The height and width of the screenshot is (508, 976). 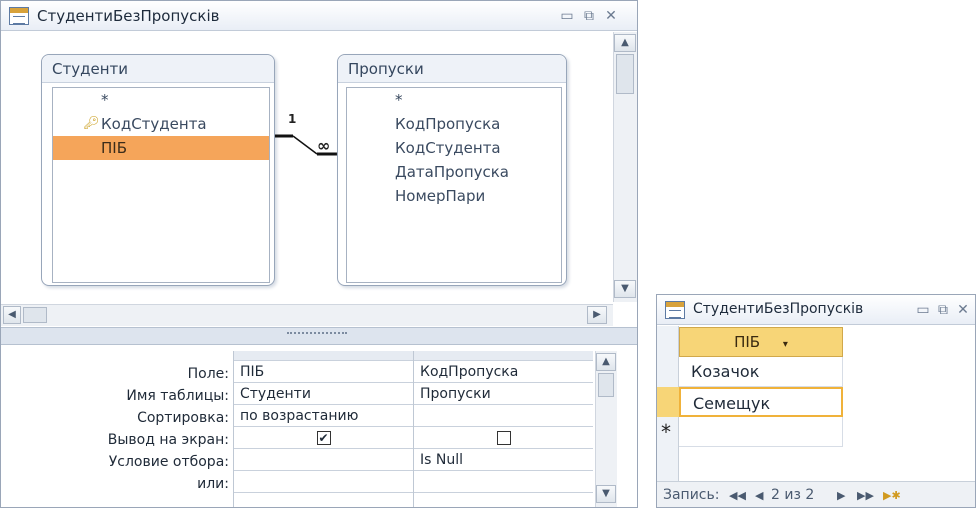 What do you see at coordinates (208, 374) in the screenshot?
I see `row-label-field: Поле:` at bounding box center [208, 374].